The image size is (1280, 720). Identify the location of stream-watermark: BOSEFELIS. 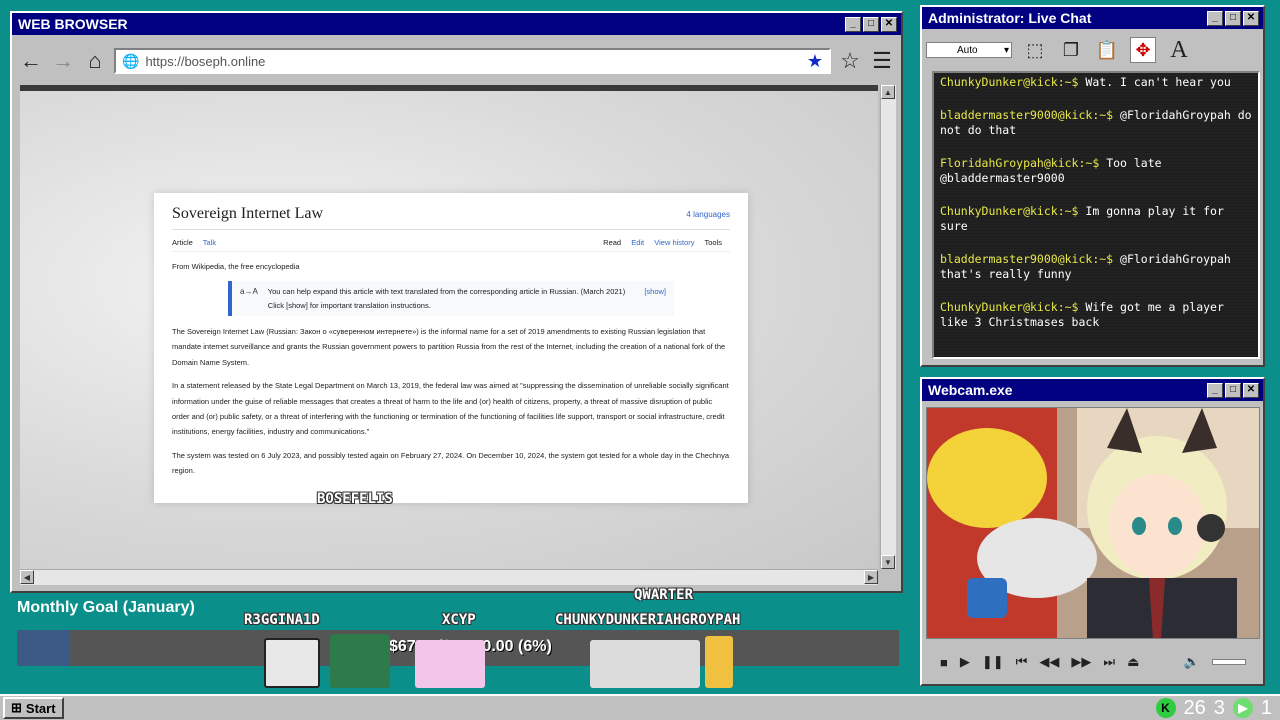
(355, 499).